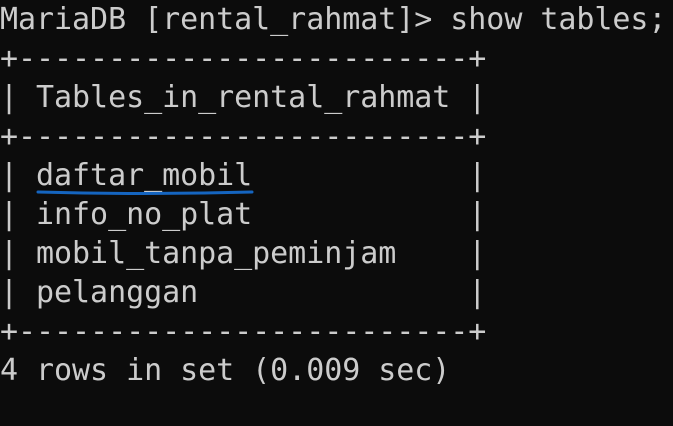 The width and height of the screenshot is (673, 426). I want to click on table-row: | info_no_plat |, so click(243, 214).